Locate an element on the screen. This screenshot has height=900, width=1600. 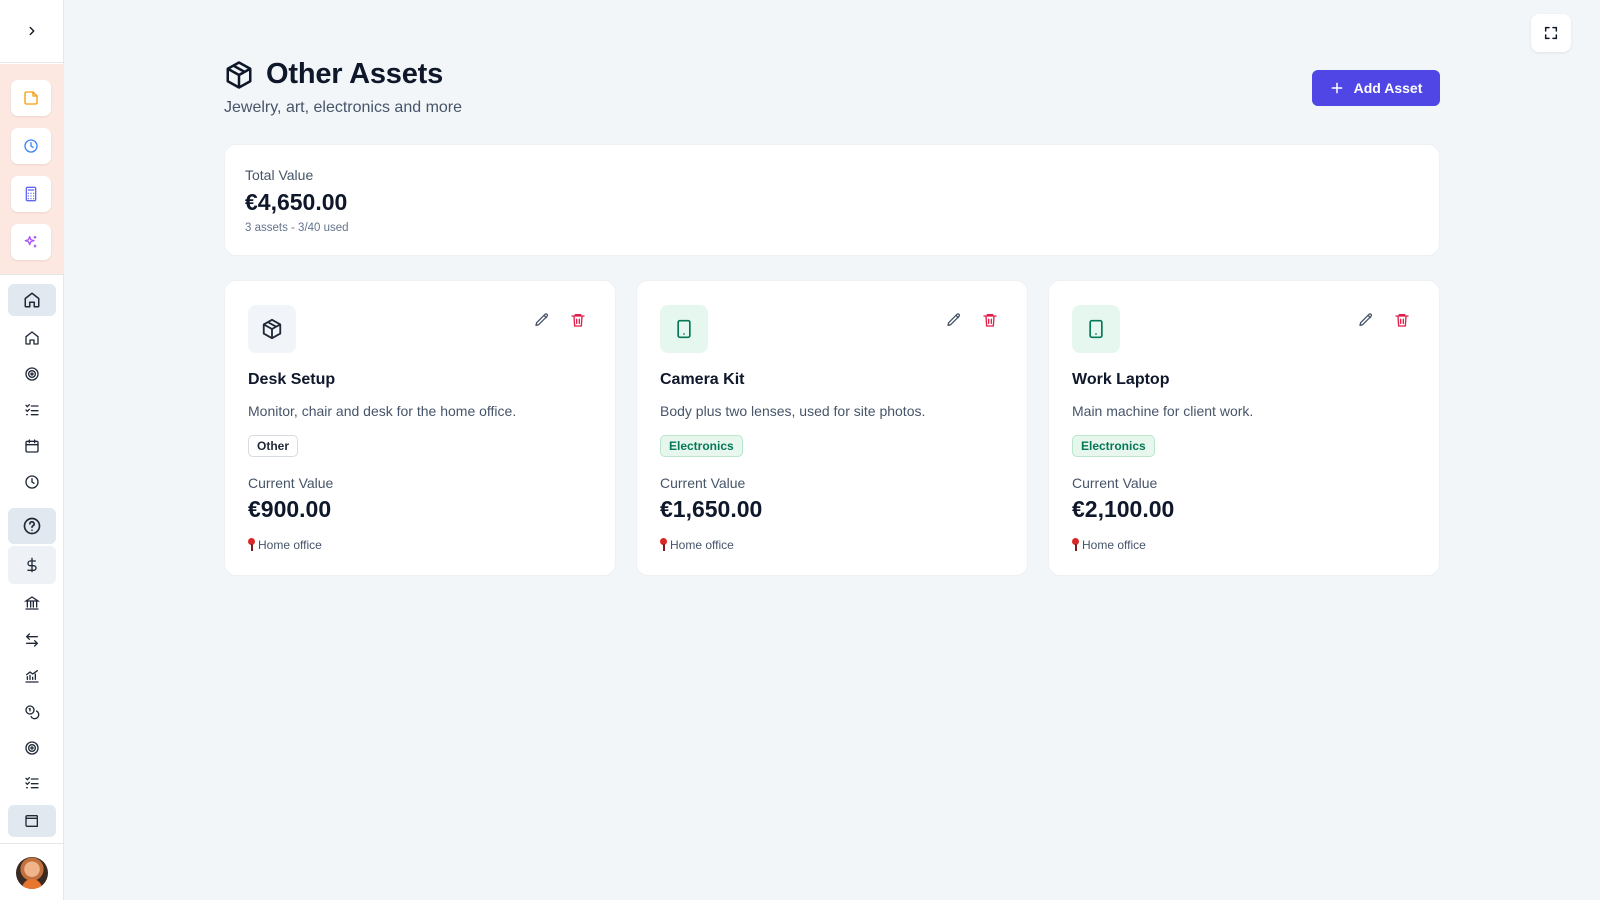
sidebar-item-calendar is located at coordinates (32, 446).